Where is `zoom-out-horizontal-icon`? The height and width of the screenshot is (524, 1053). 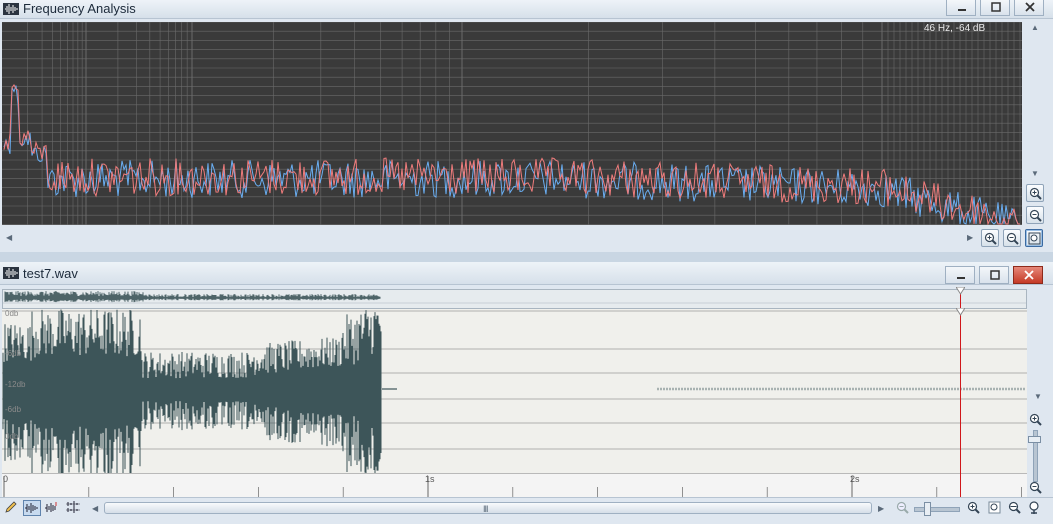
zoom-out-horizontal-icon is located at coordinates (903, 508).